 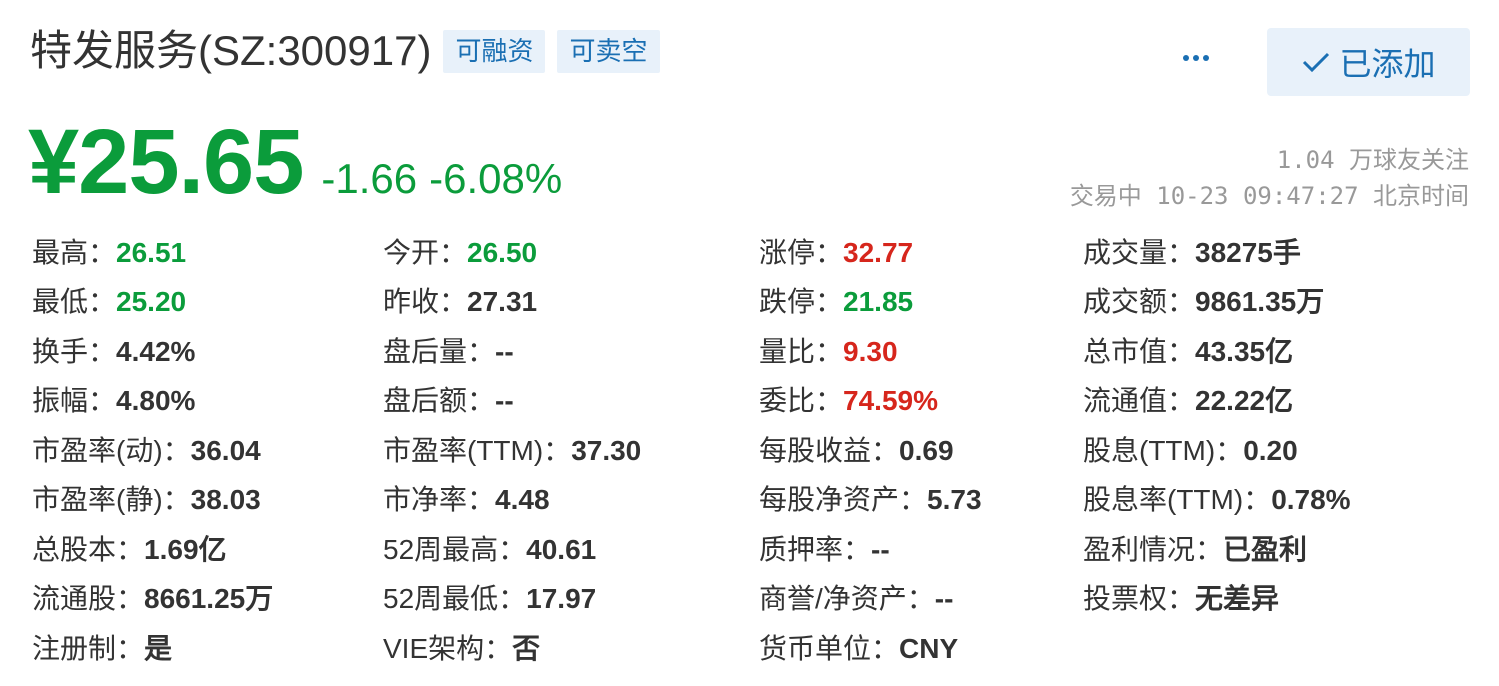 What do you see at coordinates (571, 251) in the screenshot?
I see `quote-cell: 今开：26.50` at bounding box center [571, 251].